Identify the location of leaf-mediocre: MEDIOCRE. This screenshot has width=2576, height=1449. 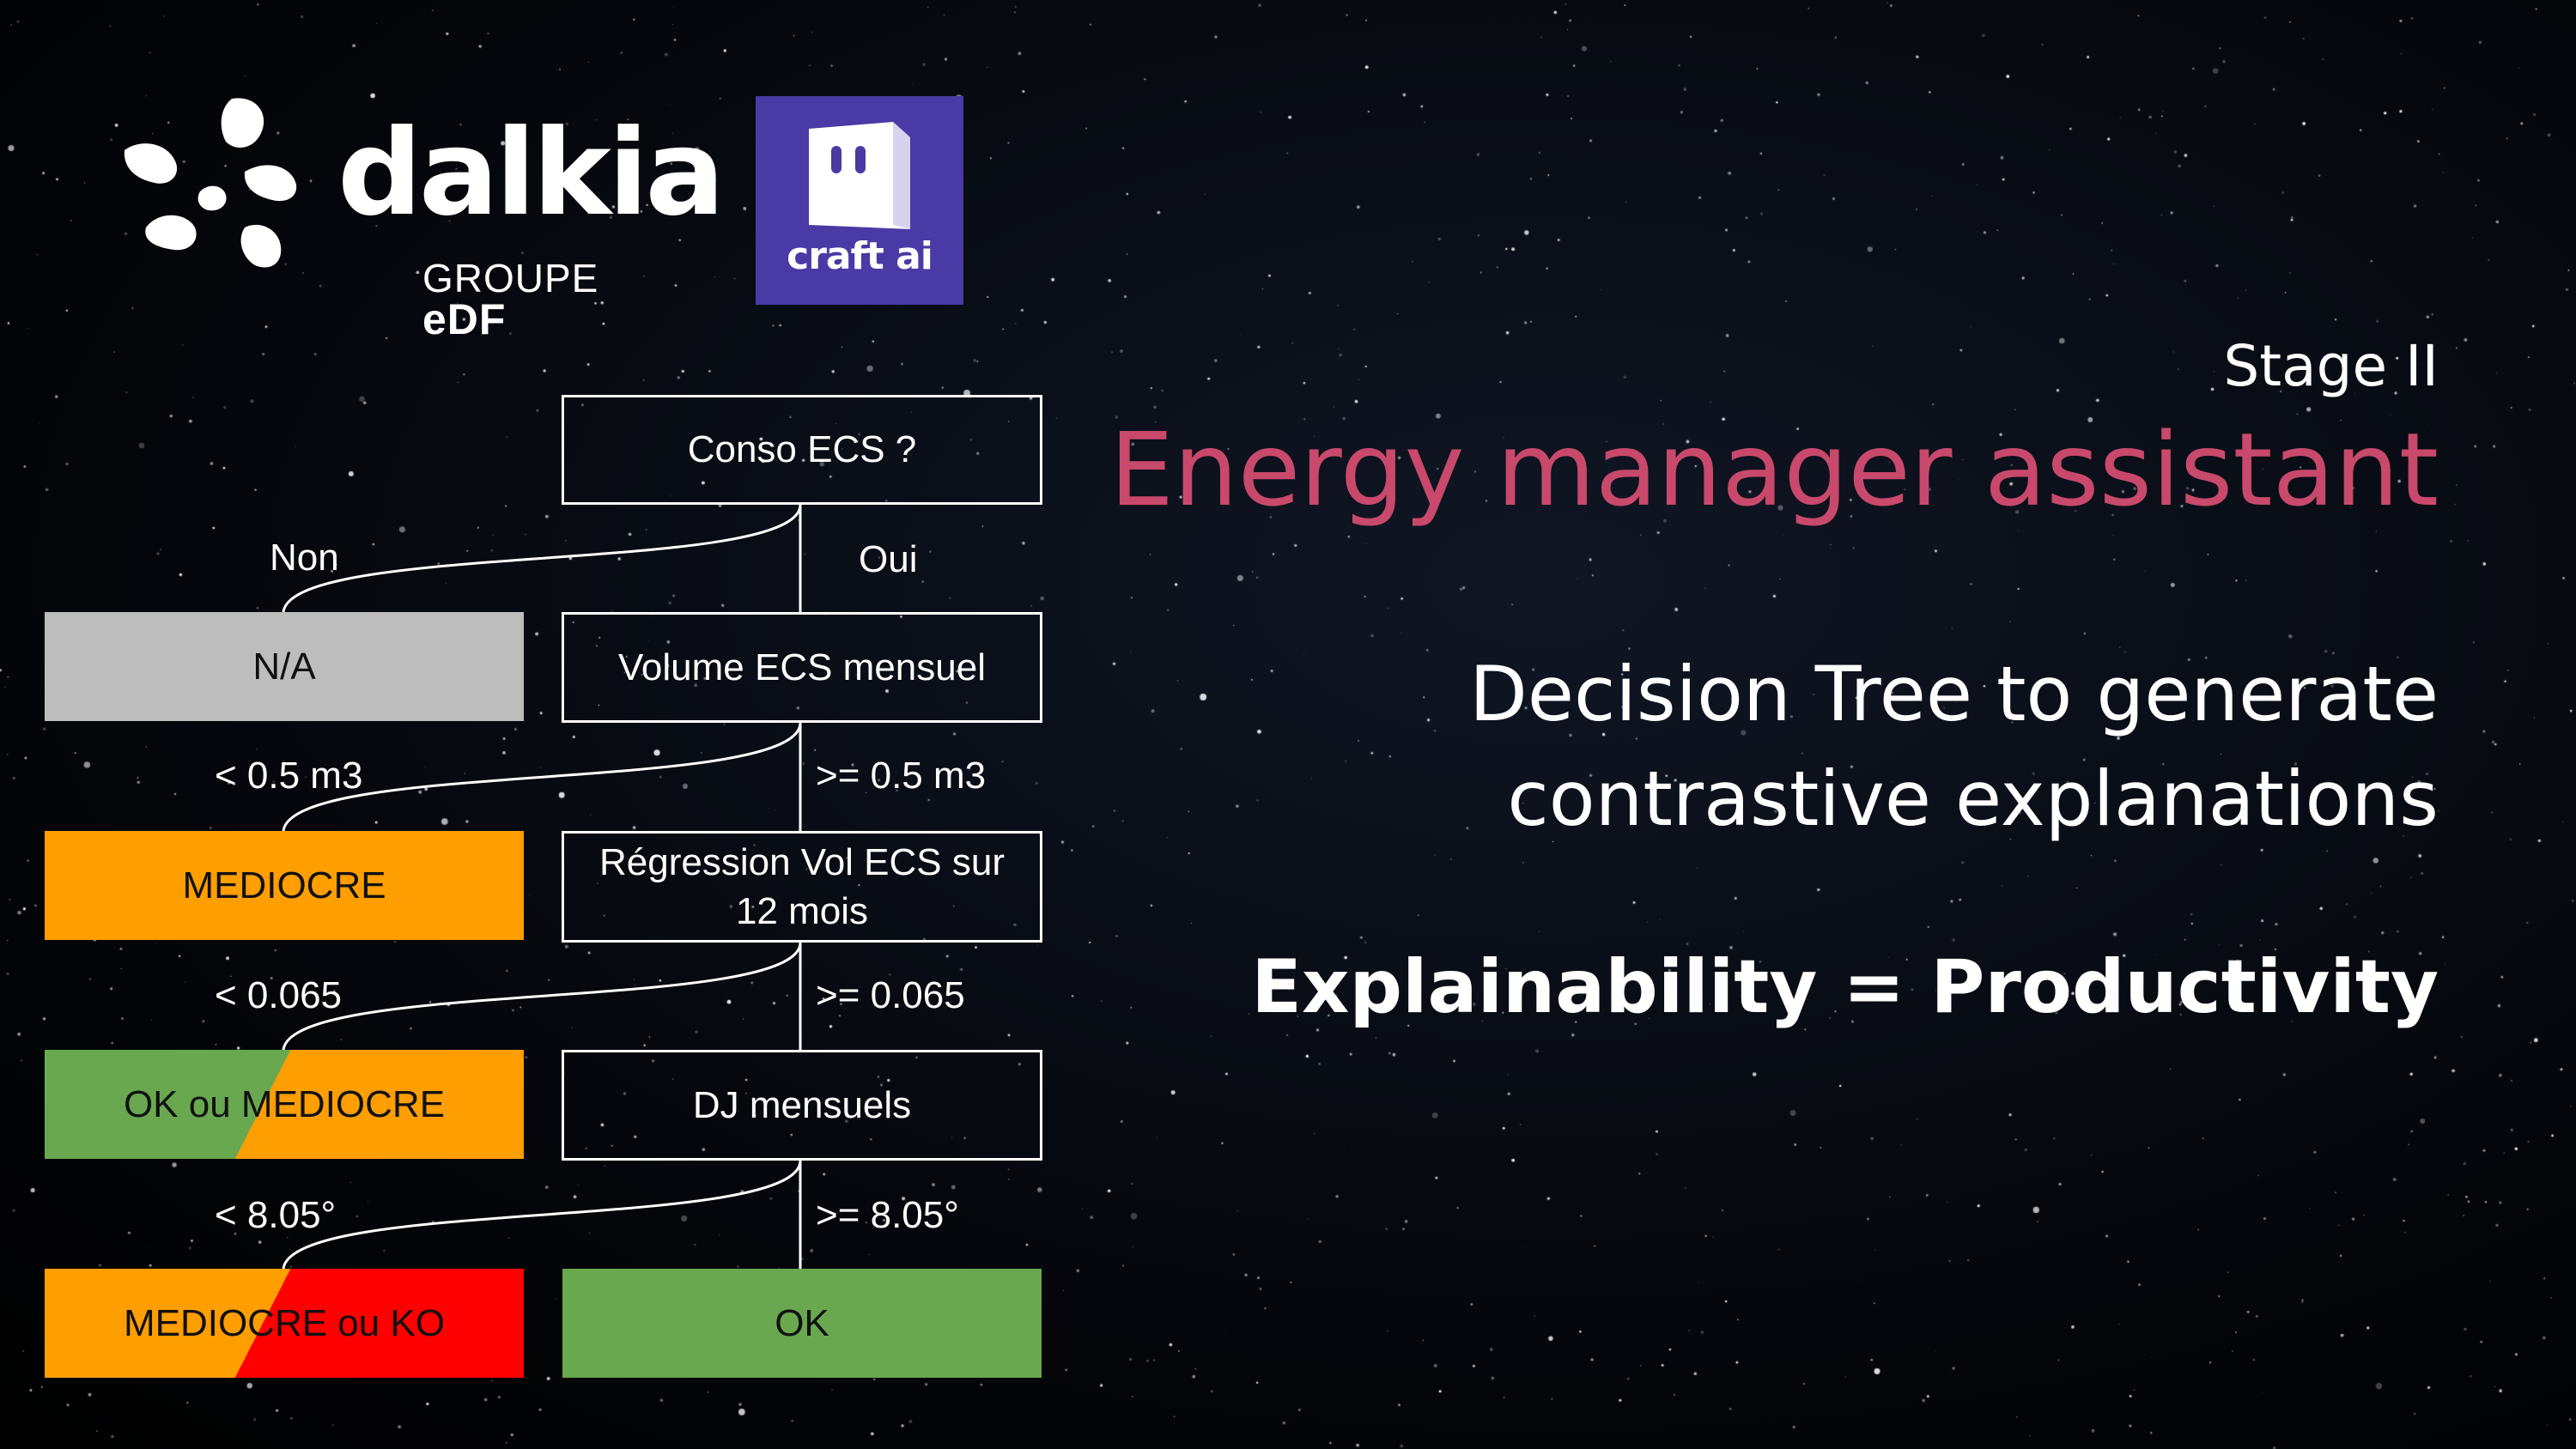
(284, 886).